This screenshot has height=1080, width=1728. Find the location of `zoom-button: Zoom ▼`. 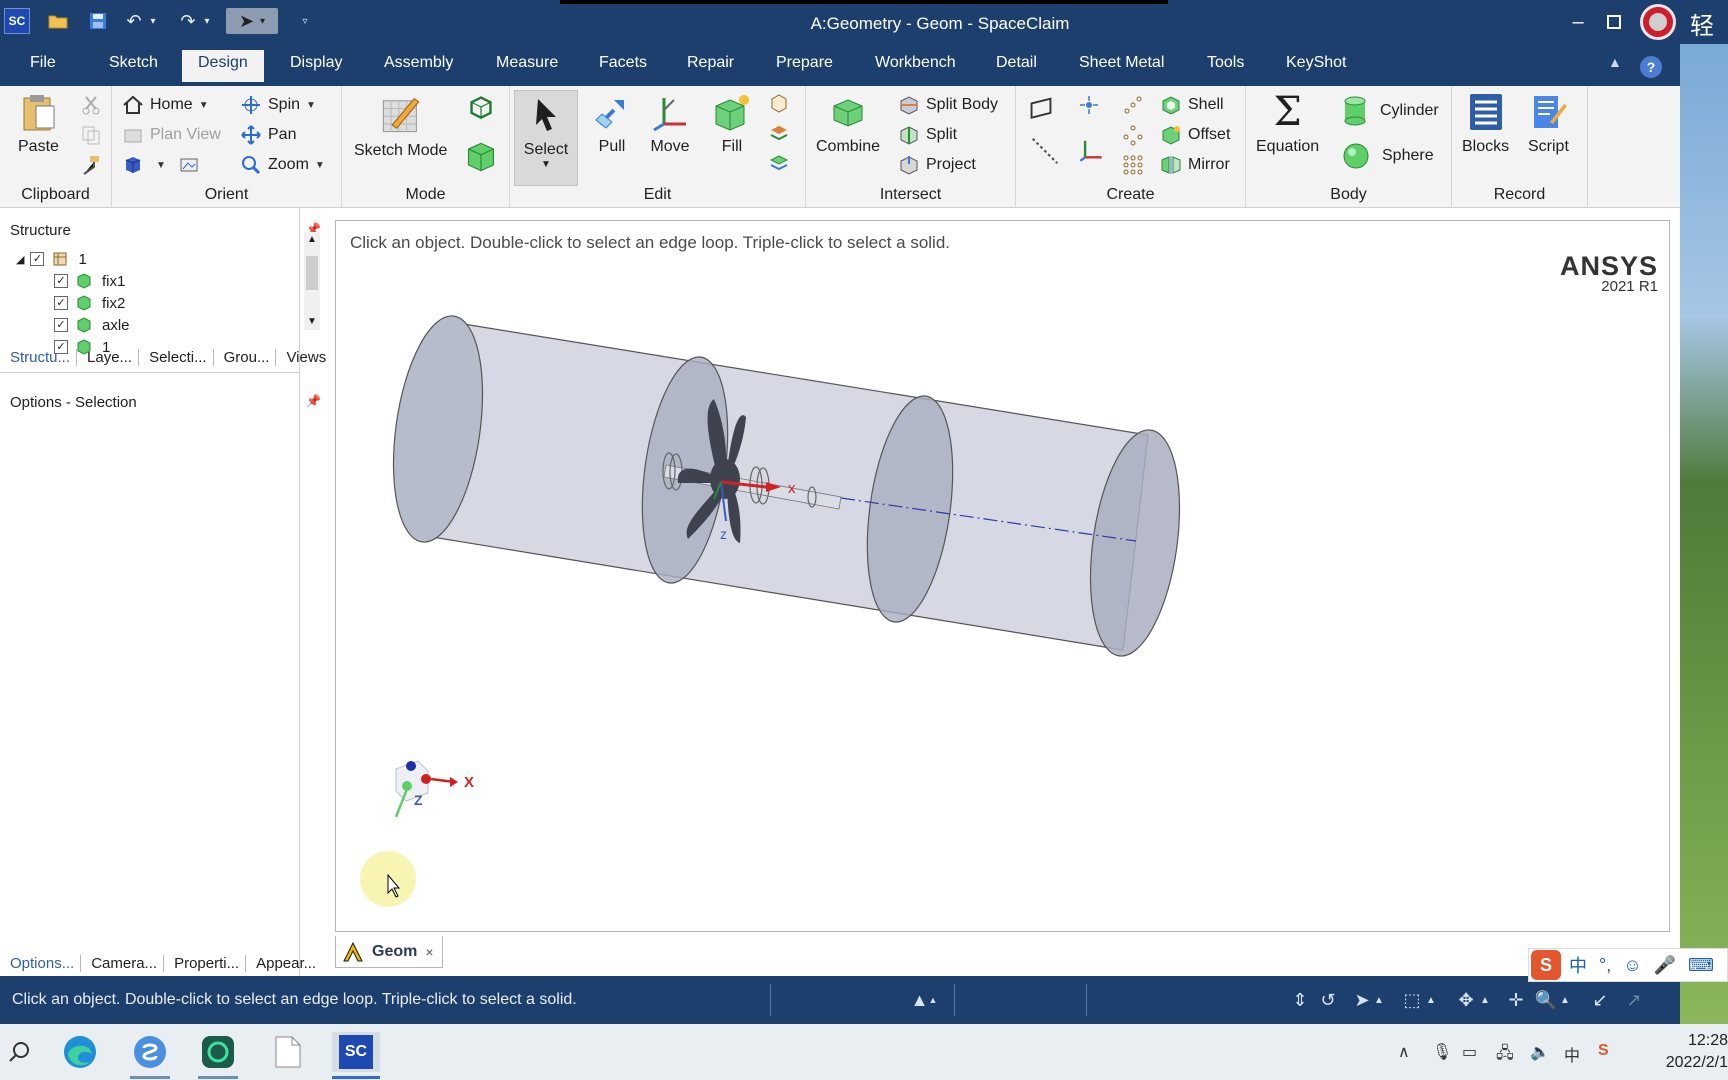

zoom-button: Zoom ▼ is located at coordinates (282, 165).